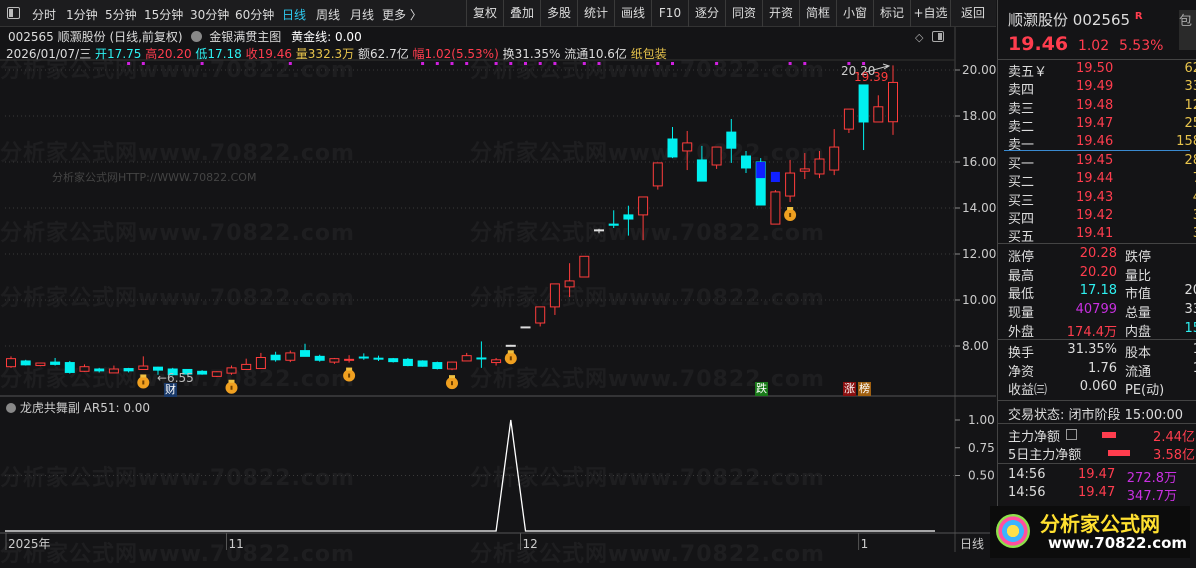 The width and height of the screenshot is (1196, 568). Describe the element at coordinates (761, 389) in the screenshot. I see `annotation-die: 跌` at that location.